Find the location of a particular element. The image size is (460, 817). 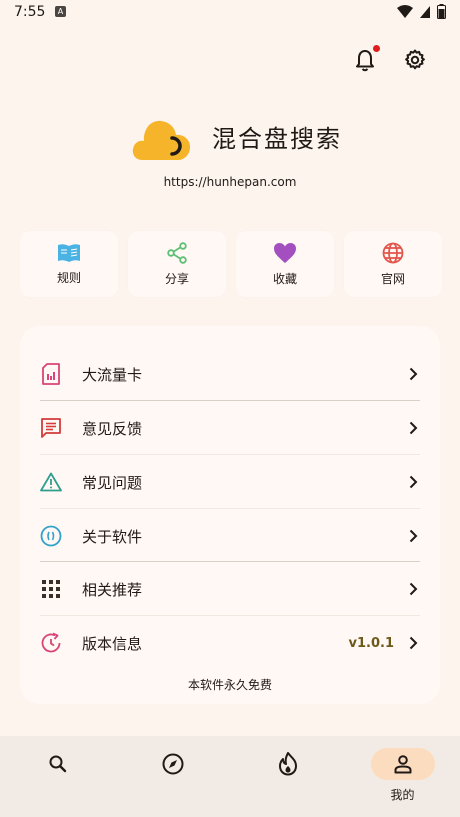

menu-item-label: 版本信息 is located at coordinates (112, 643).